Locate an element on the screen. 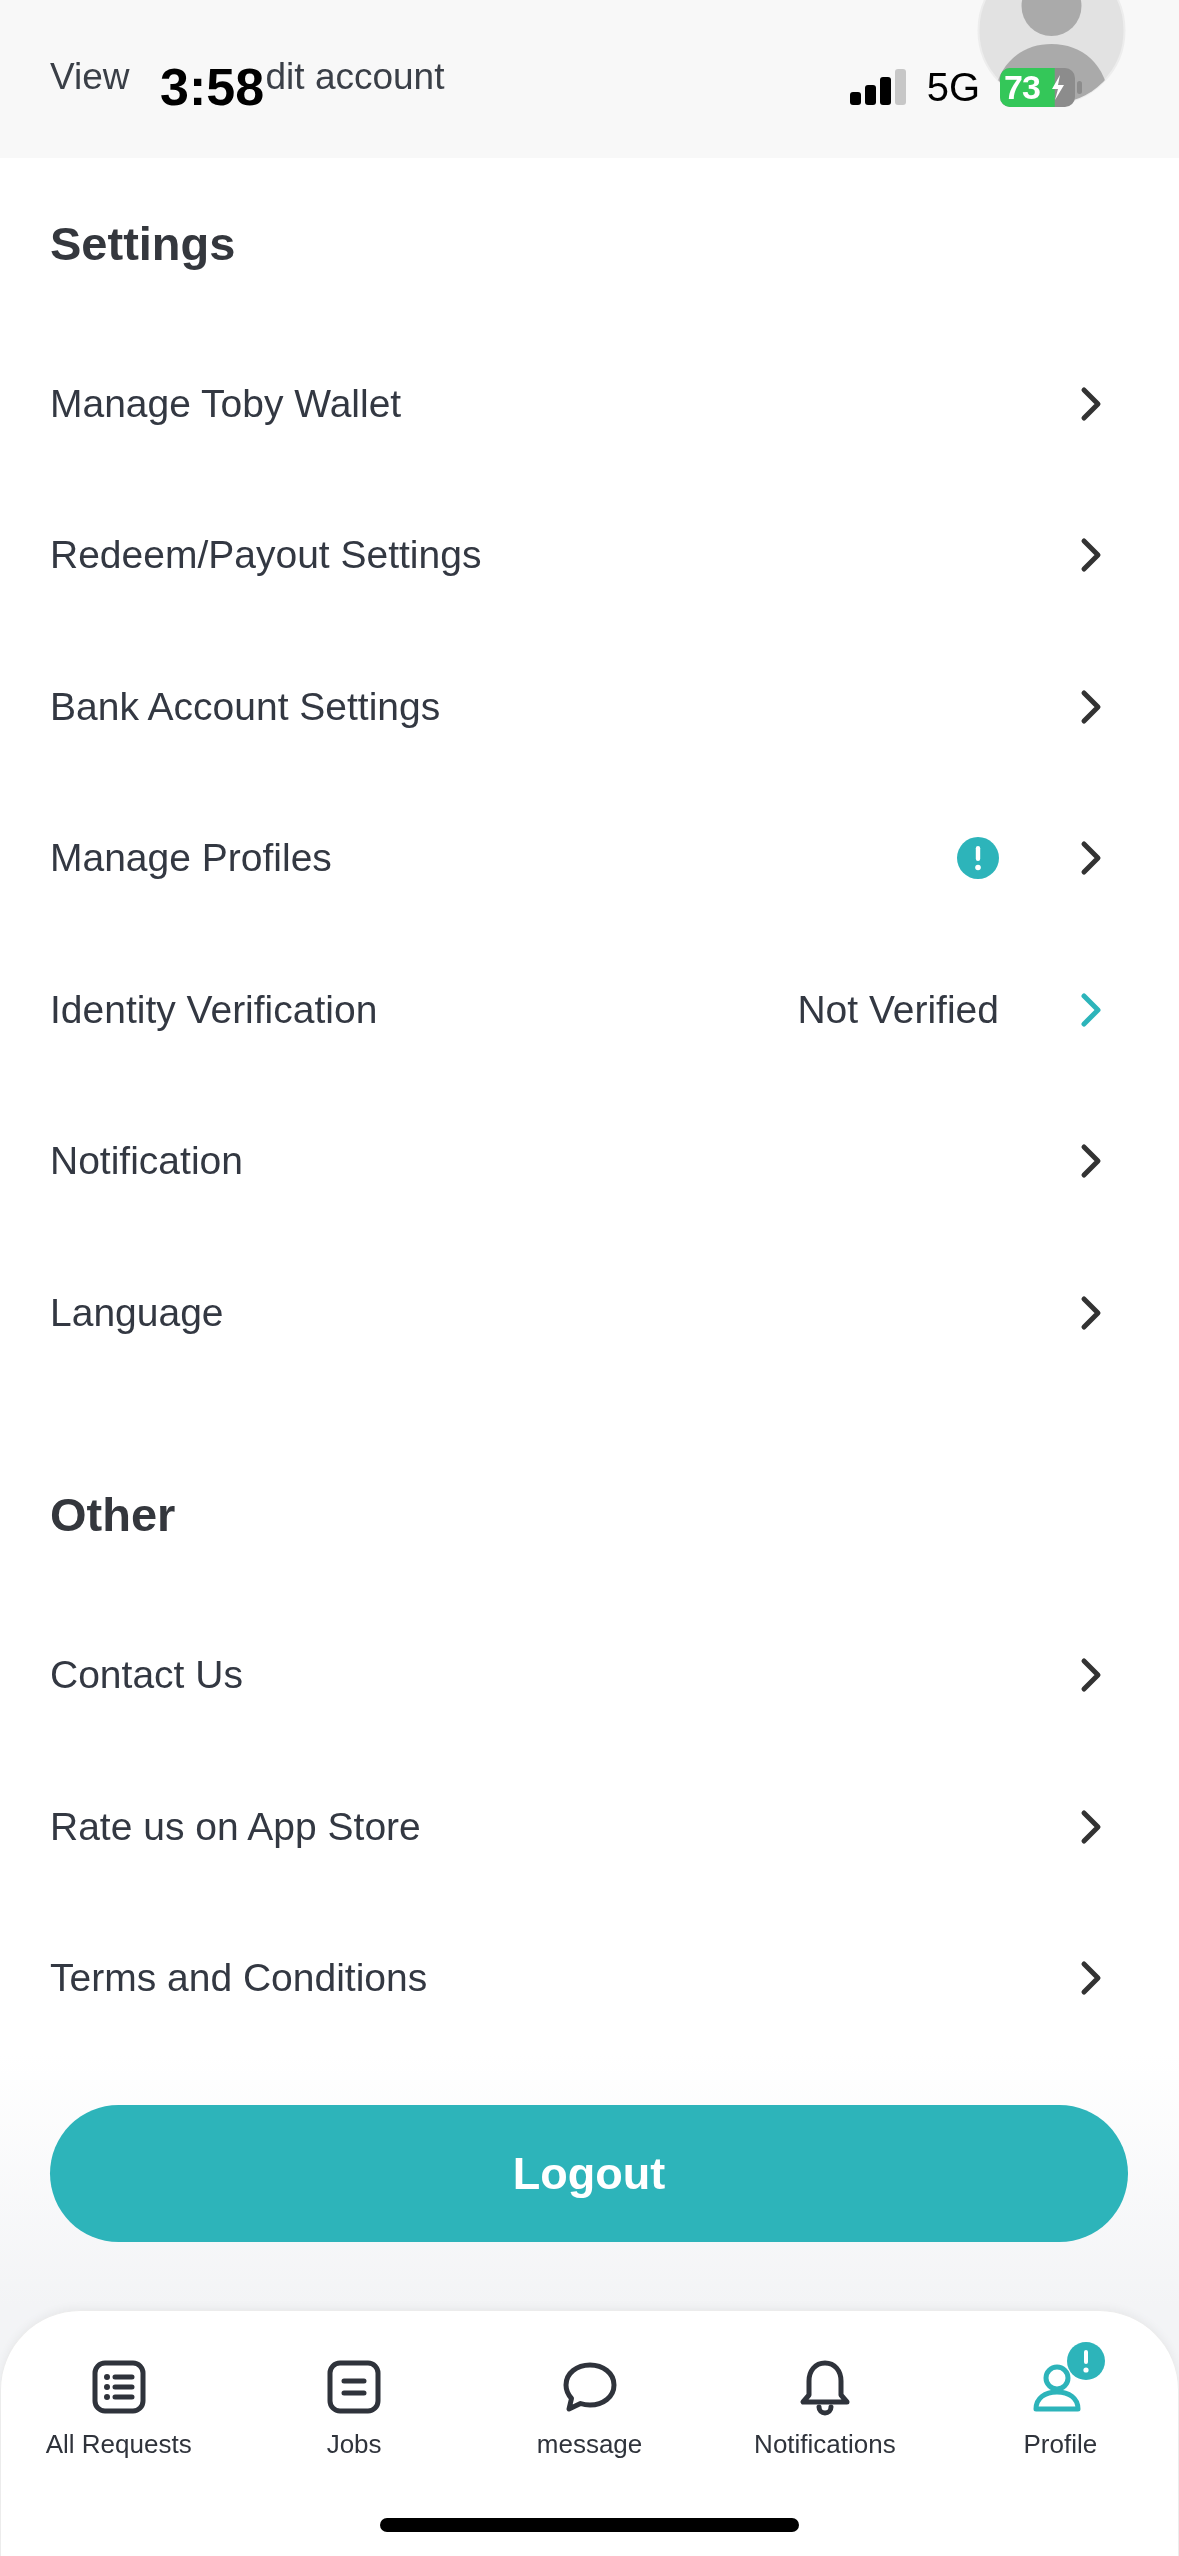 This screenshot has width=1179, height=2556. menu-row: Identity Verification Not Verified is located at coordinates (589, 1010).